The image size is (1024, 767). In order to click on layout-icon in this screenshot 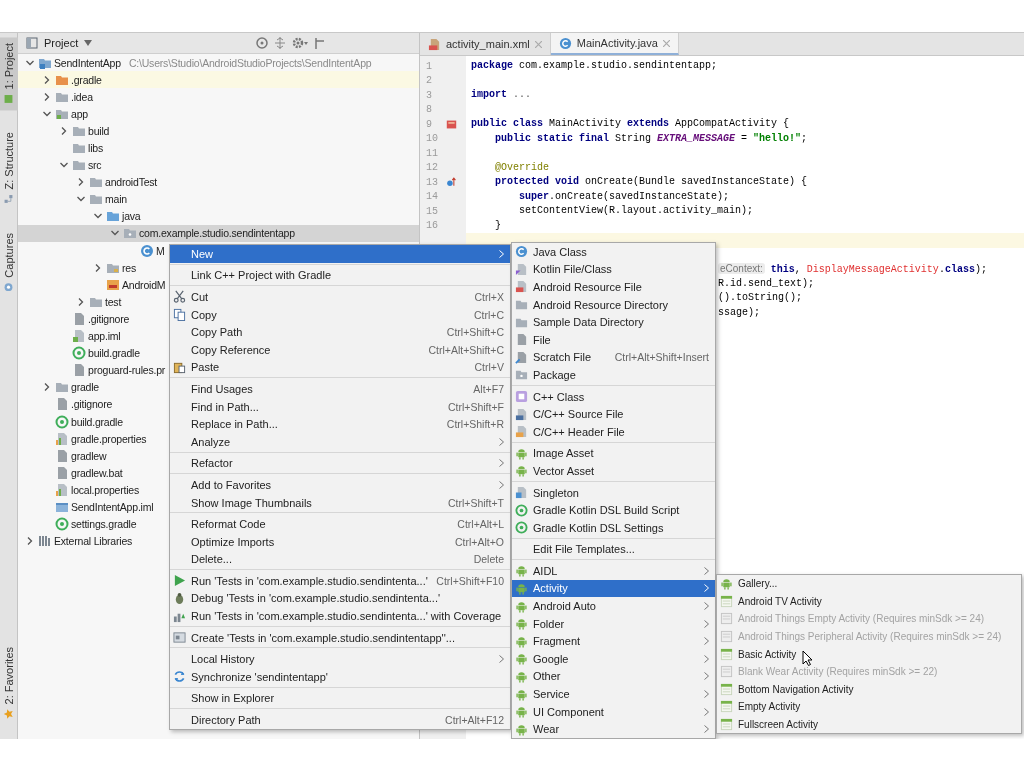, I will do `click(726, 689)`.